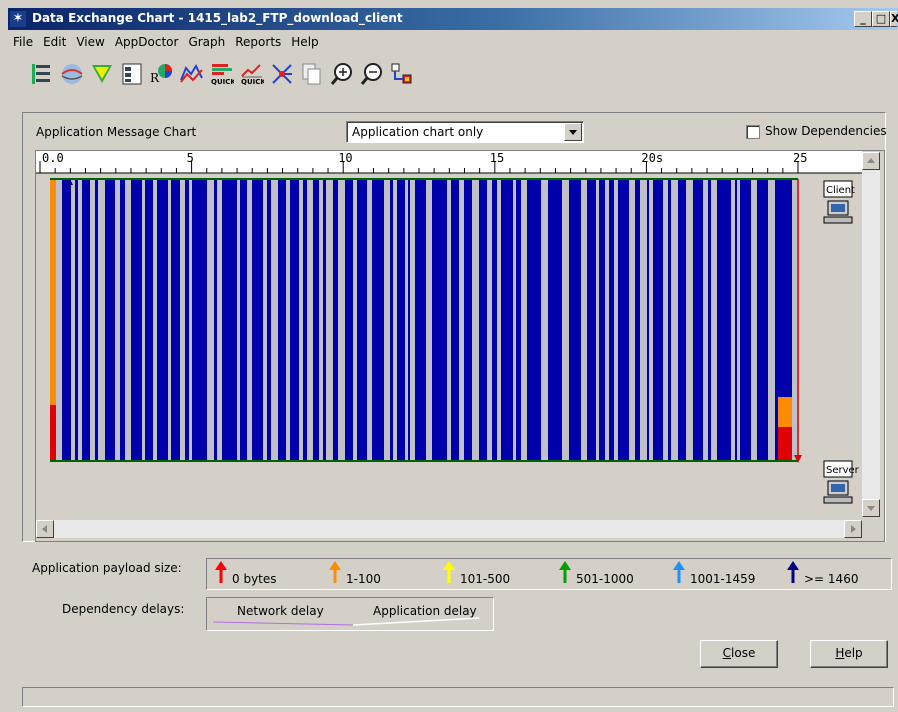 The height and width of the screenshot is (712, 898). Describe the element at coordinates (132, 74) in the screenshot. I see `data-grid-icon` at that location.